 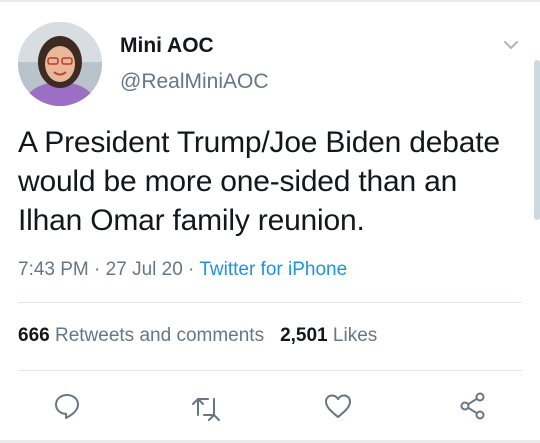 I want to click on tweet-date: 27 Jul 20, so click(x=144, y=269).